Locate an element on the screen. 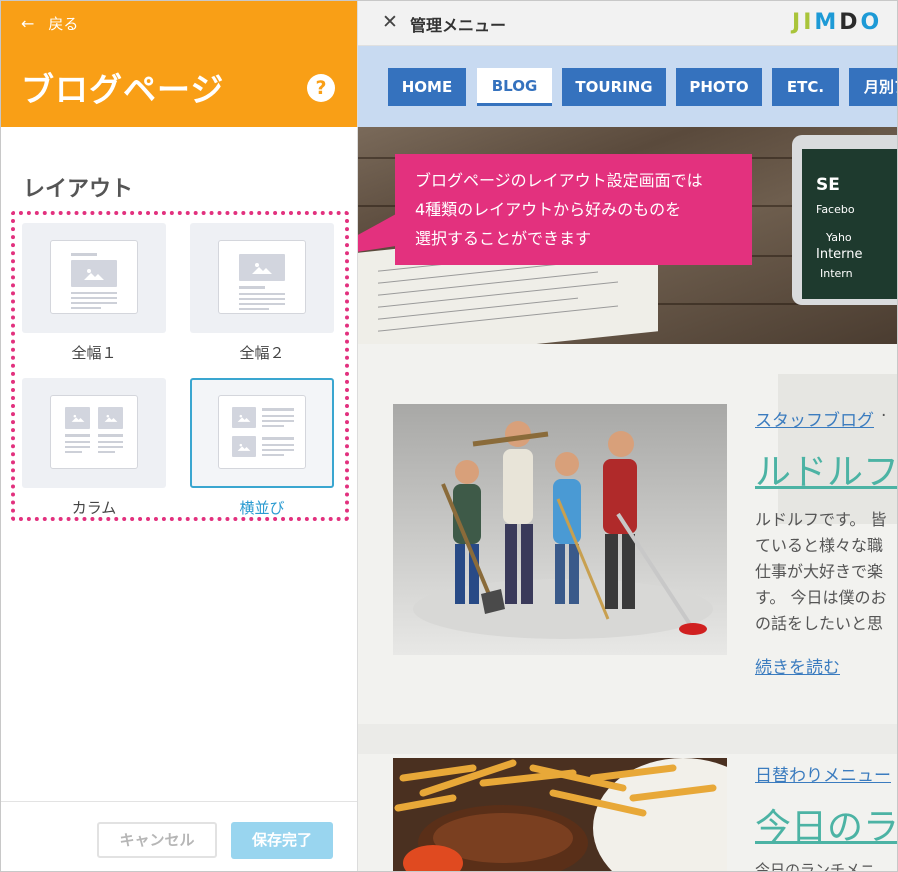 This screenshot has width=898, height=872. logo-letter: O is located at coordinates (870, 22).